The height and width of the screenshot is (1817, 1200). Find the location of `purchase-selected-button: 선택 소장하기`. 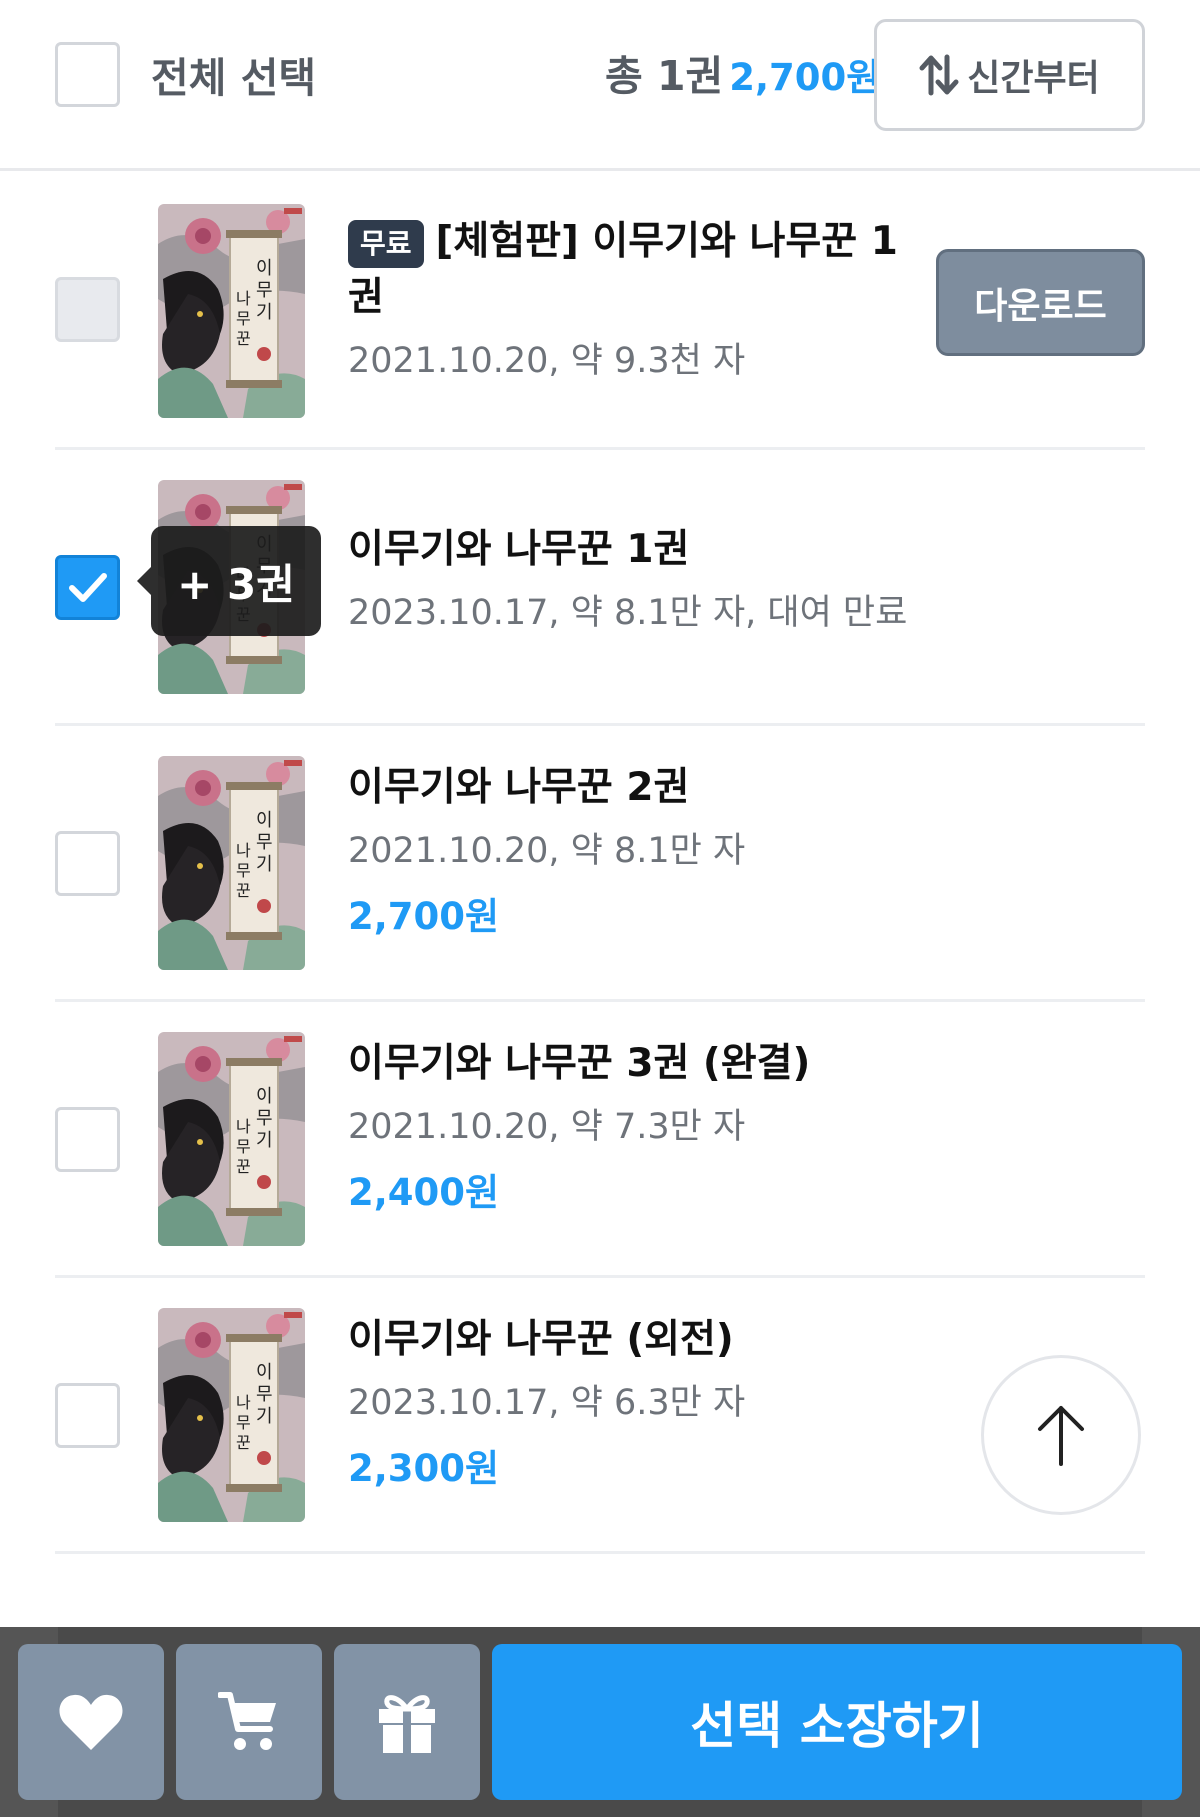

purchase-selected-button: 선택 소장하기 is located at coordinates (837, 1722).